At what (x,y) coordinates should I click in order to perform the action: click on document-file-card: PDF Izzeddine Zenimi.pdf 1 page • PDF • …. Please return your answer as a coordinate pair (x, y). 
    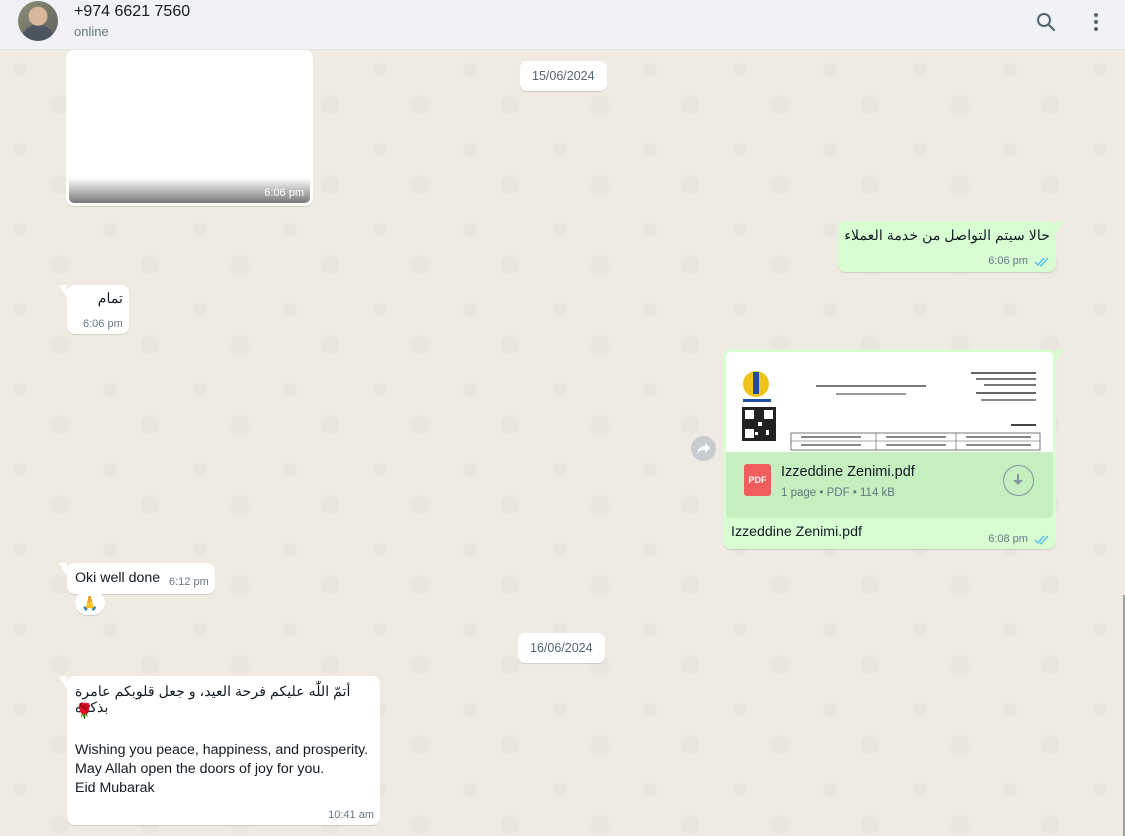
    Looking at the image, I should click on (889, 485).